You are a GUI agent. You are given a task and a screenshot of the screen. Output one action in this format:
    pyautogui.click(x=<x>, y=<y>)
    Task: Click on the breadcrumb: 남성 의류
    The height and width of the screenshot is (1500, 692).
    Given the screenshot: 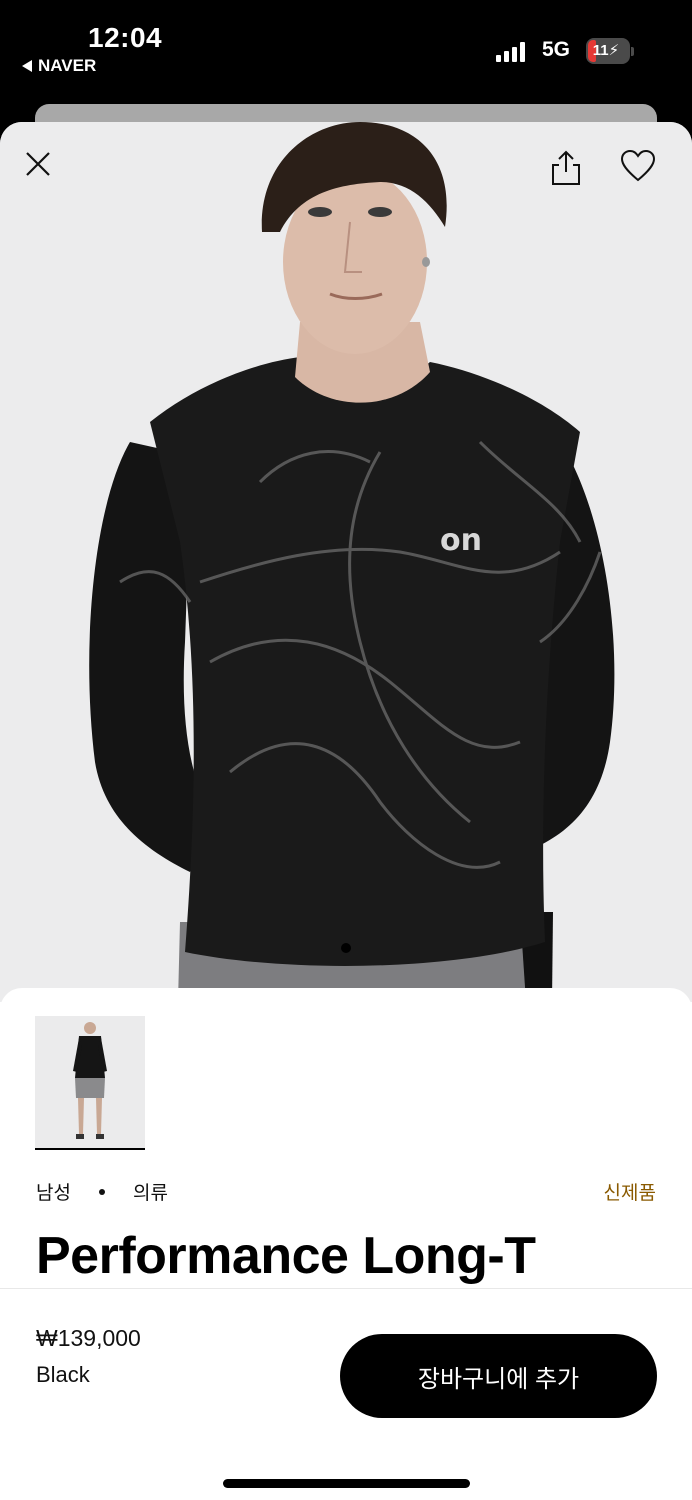 What is the action you would take?
    pyautogui.click(x=102, y=1191)
    